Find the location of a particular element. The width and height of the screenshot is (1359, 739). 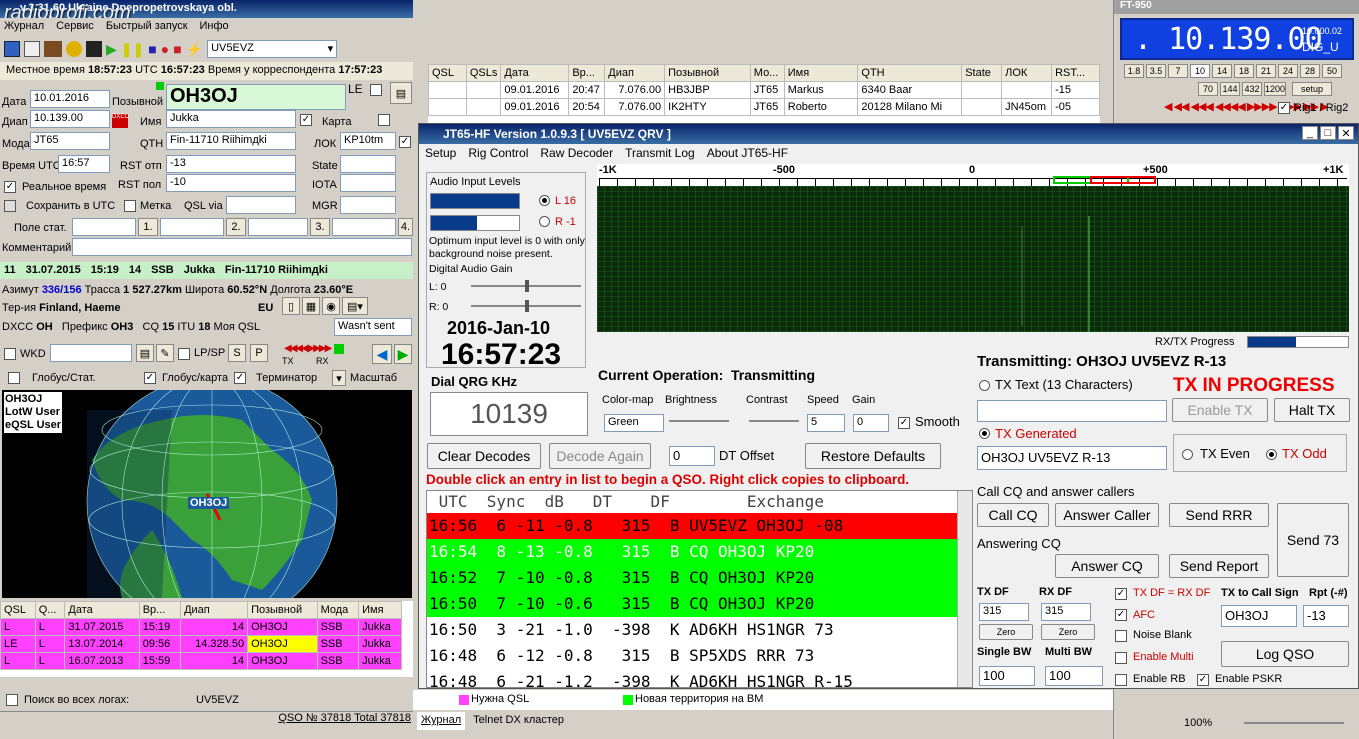

band-21: 21 is located at coordinates (1266, 71).